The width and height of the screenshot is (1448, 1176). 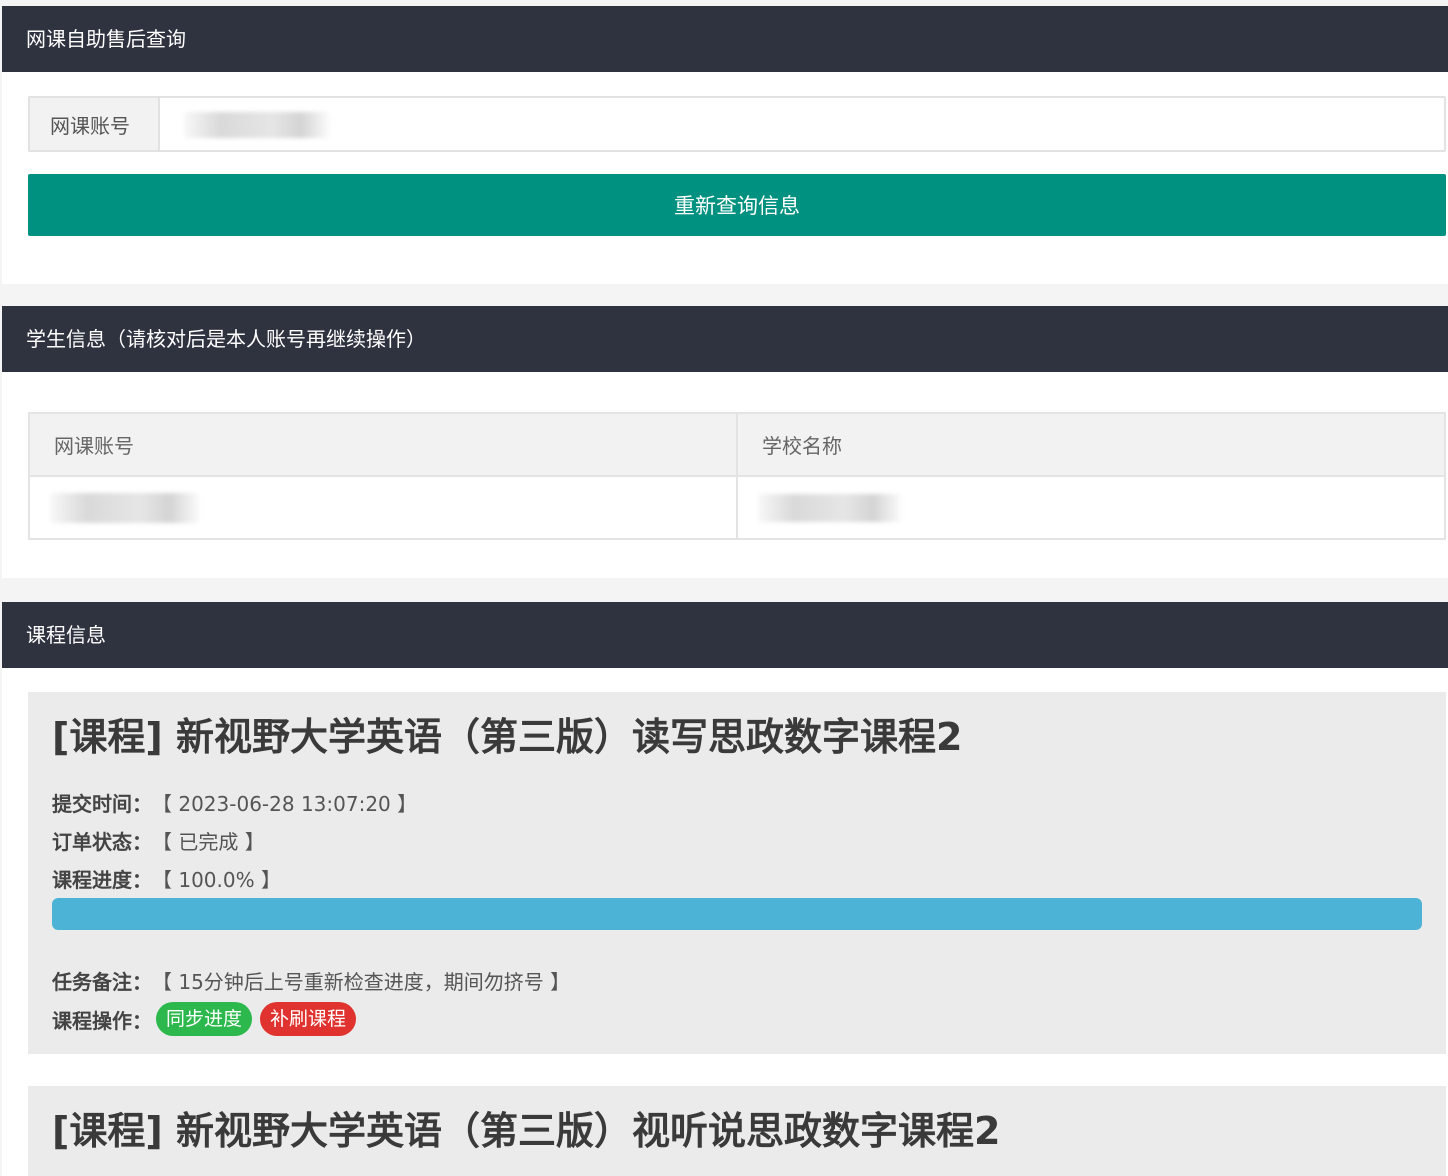 I want to click on account-input-label: 网课账号, so click(x=95, y=124).